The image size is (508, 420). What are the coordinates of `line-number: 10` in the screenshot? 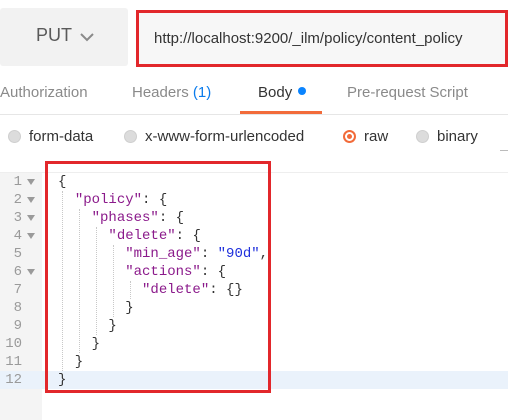 It's located at (13, 344).